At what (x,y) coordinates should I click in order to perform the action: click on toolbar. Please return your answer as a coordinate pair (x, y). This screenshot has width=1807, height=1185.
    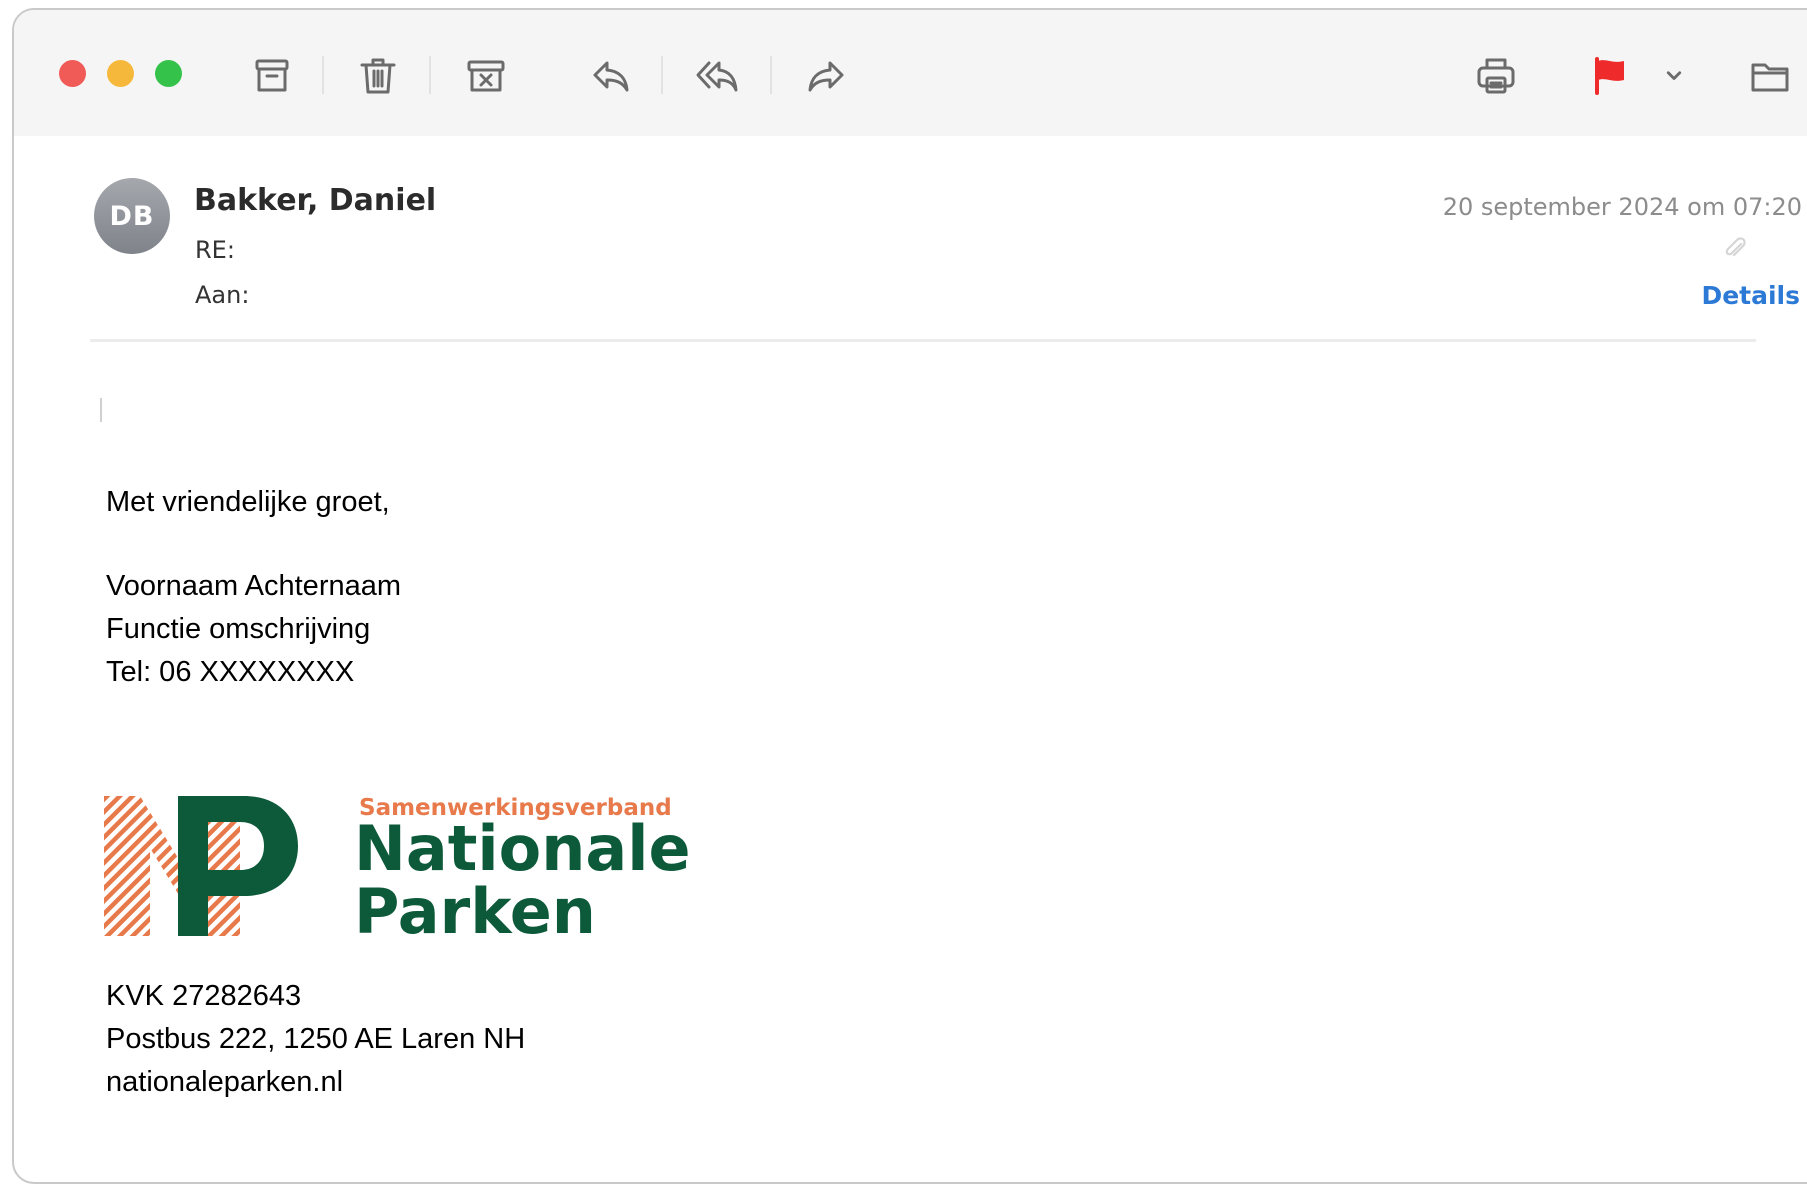
    Looking at the image, I should click on (910, 73).